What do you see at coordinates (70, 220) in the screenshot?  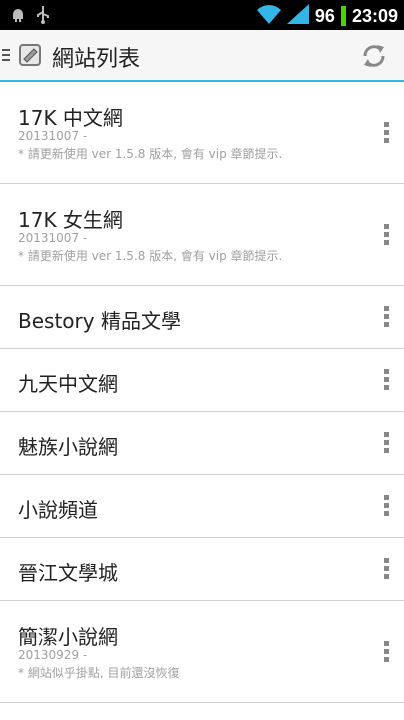 I see `item-title: 17K 女生網` at bounding box center [70, 220].